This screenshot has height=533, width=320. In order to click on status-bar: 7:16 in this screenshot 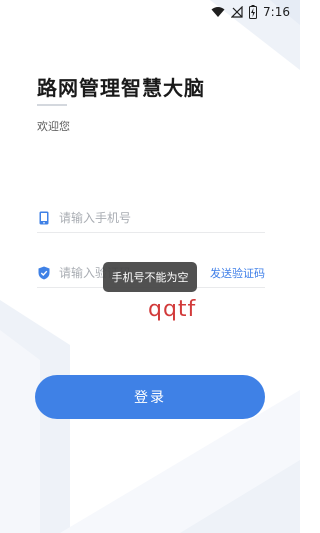, I will do `click(150, 12)`.